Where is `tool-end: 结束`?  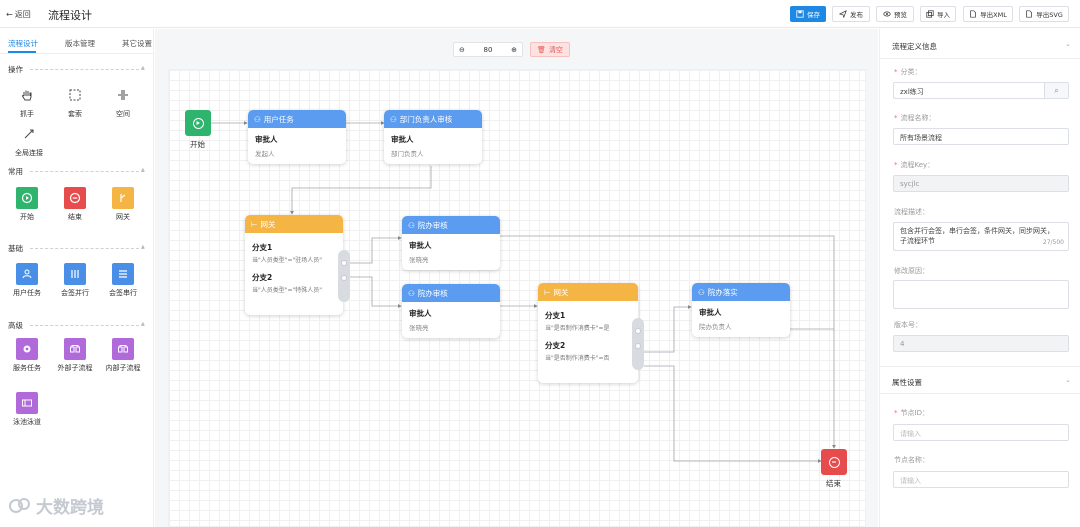 tool-end: 结束 is located at coordinates (75, 204).